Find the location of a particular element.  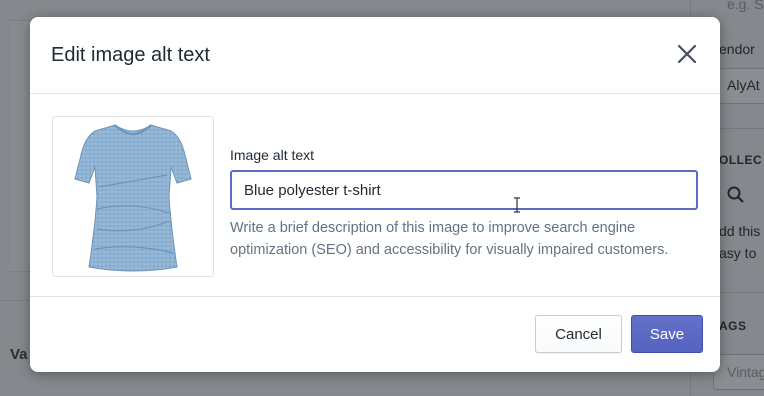

background-vendor-value: AlyAt is located at coordinates (743, 85).